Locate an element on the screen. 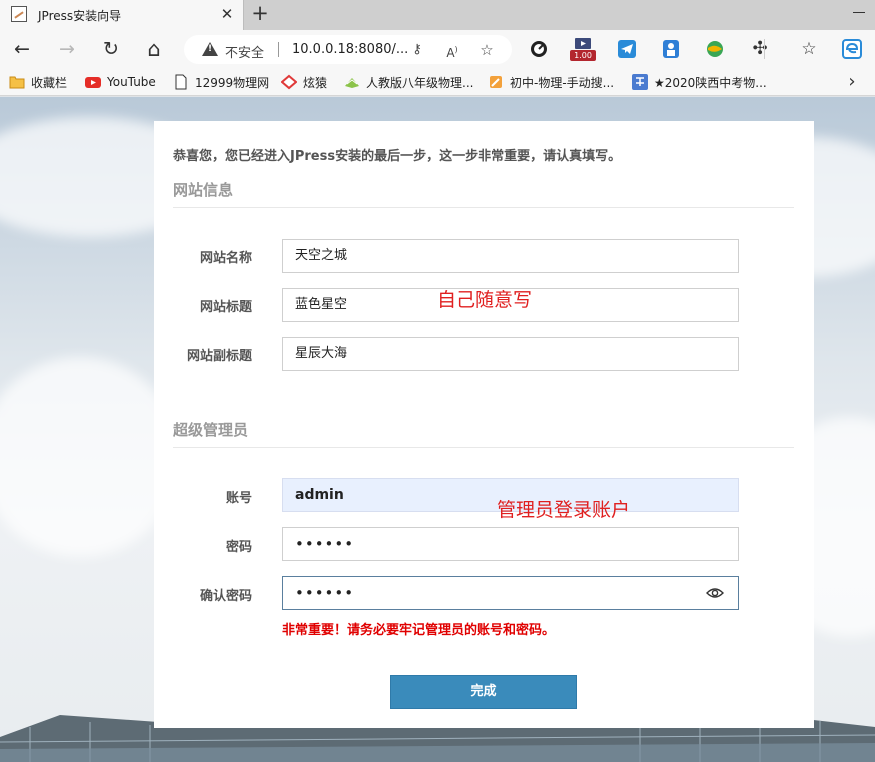 The width and height of the screenshot is (875, 762). site-name-label: 网站名称 is located at coordinates (225, 258).